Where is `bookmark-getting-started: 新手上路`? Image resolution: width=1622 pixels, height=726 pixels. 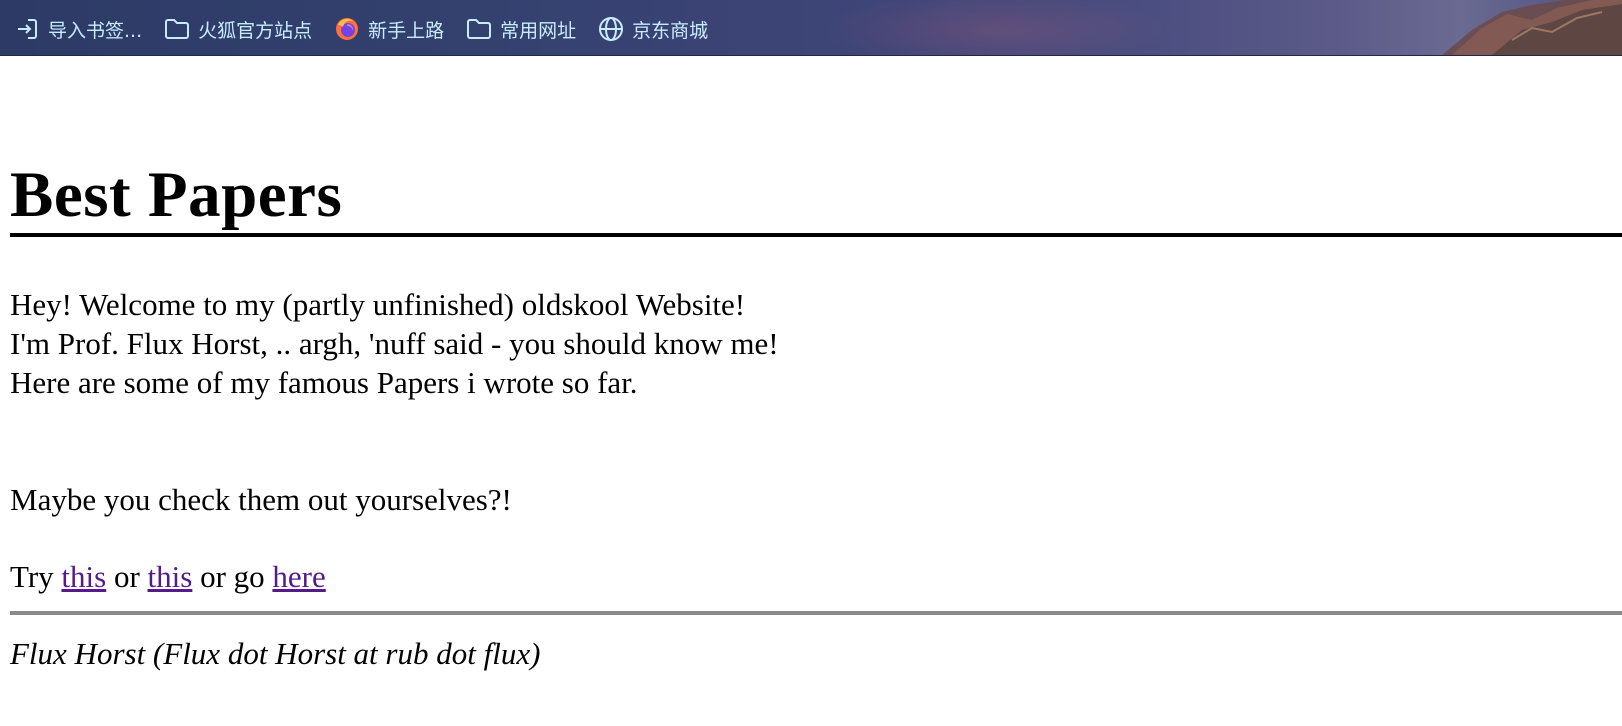
bookmark-getting-started: 新手上路 is located at coordinates (389, 29).